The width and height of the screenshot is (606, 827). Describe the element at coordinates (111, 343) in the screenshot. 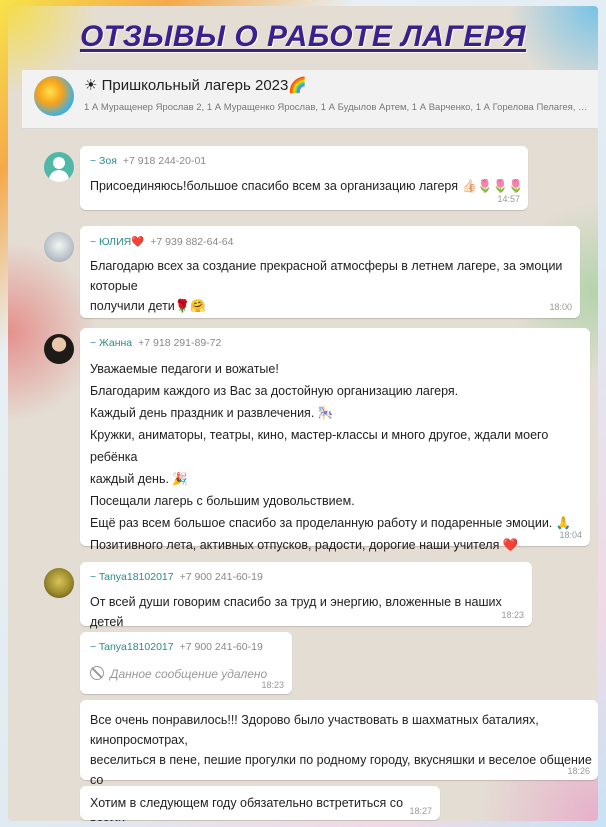

I see `sender-name: ~ Жанна` at that location.